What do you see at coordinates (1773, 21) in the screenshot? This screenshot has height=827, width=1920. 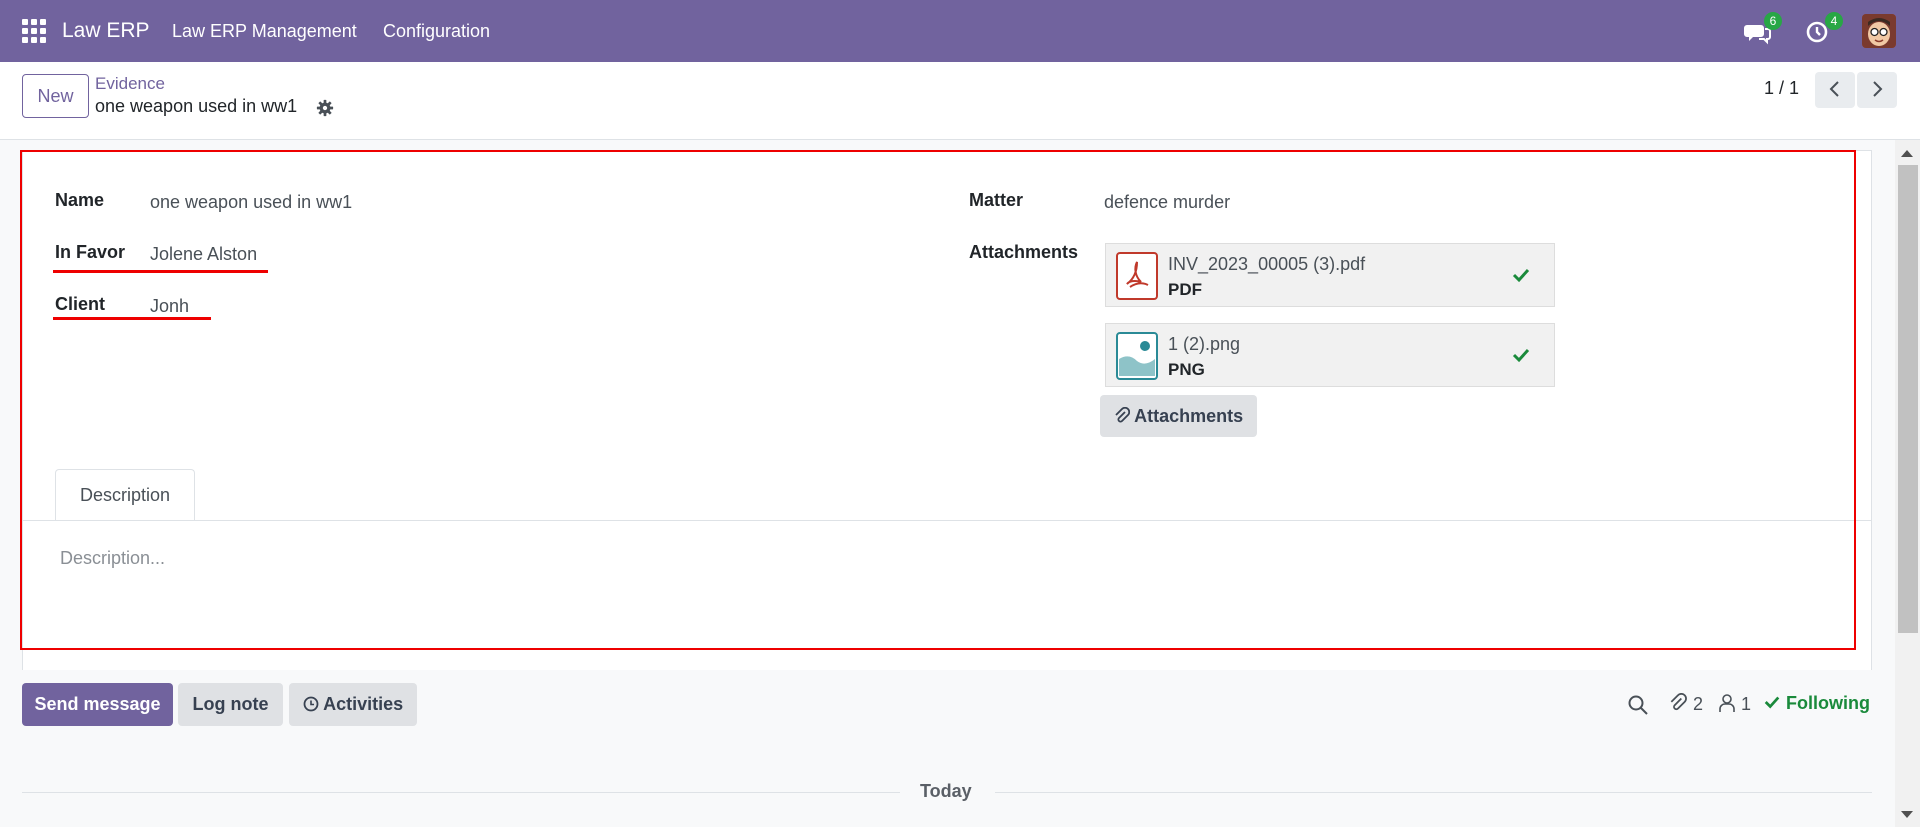 I see `messages-count-badge: 6` at bounding box center [1773, 21].